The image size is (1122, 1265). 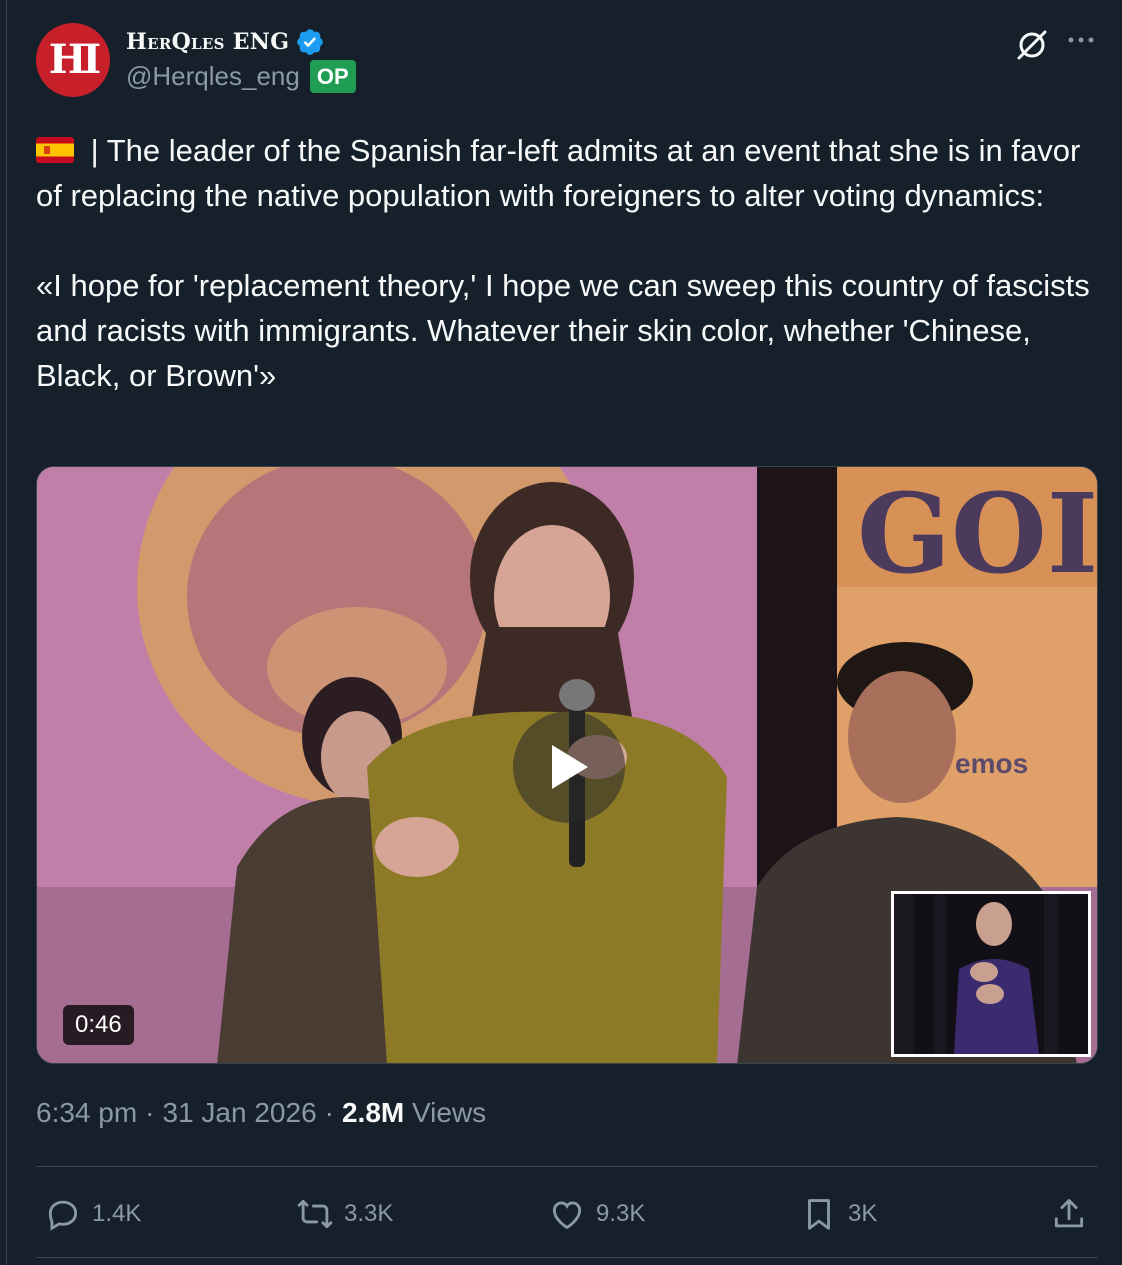 I want to click on bookmark-count: 3K, so click(x=863, y=1213).